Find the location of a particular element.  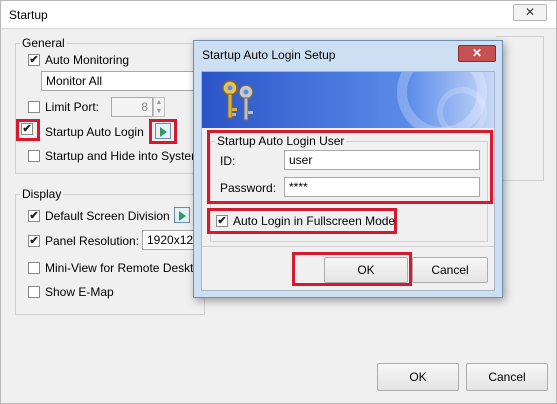

startup-hide-label: Startup and Hide into System is located at coordinates (123, 156).